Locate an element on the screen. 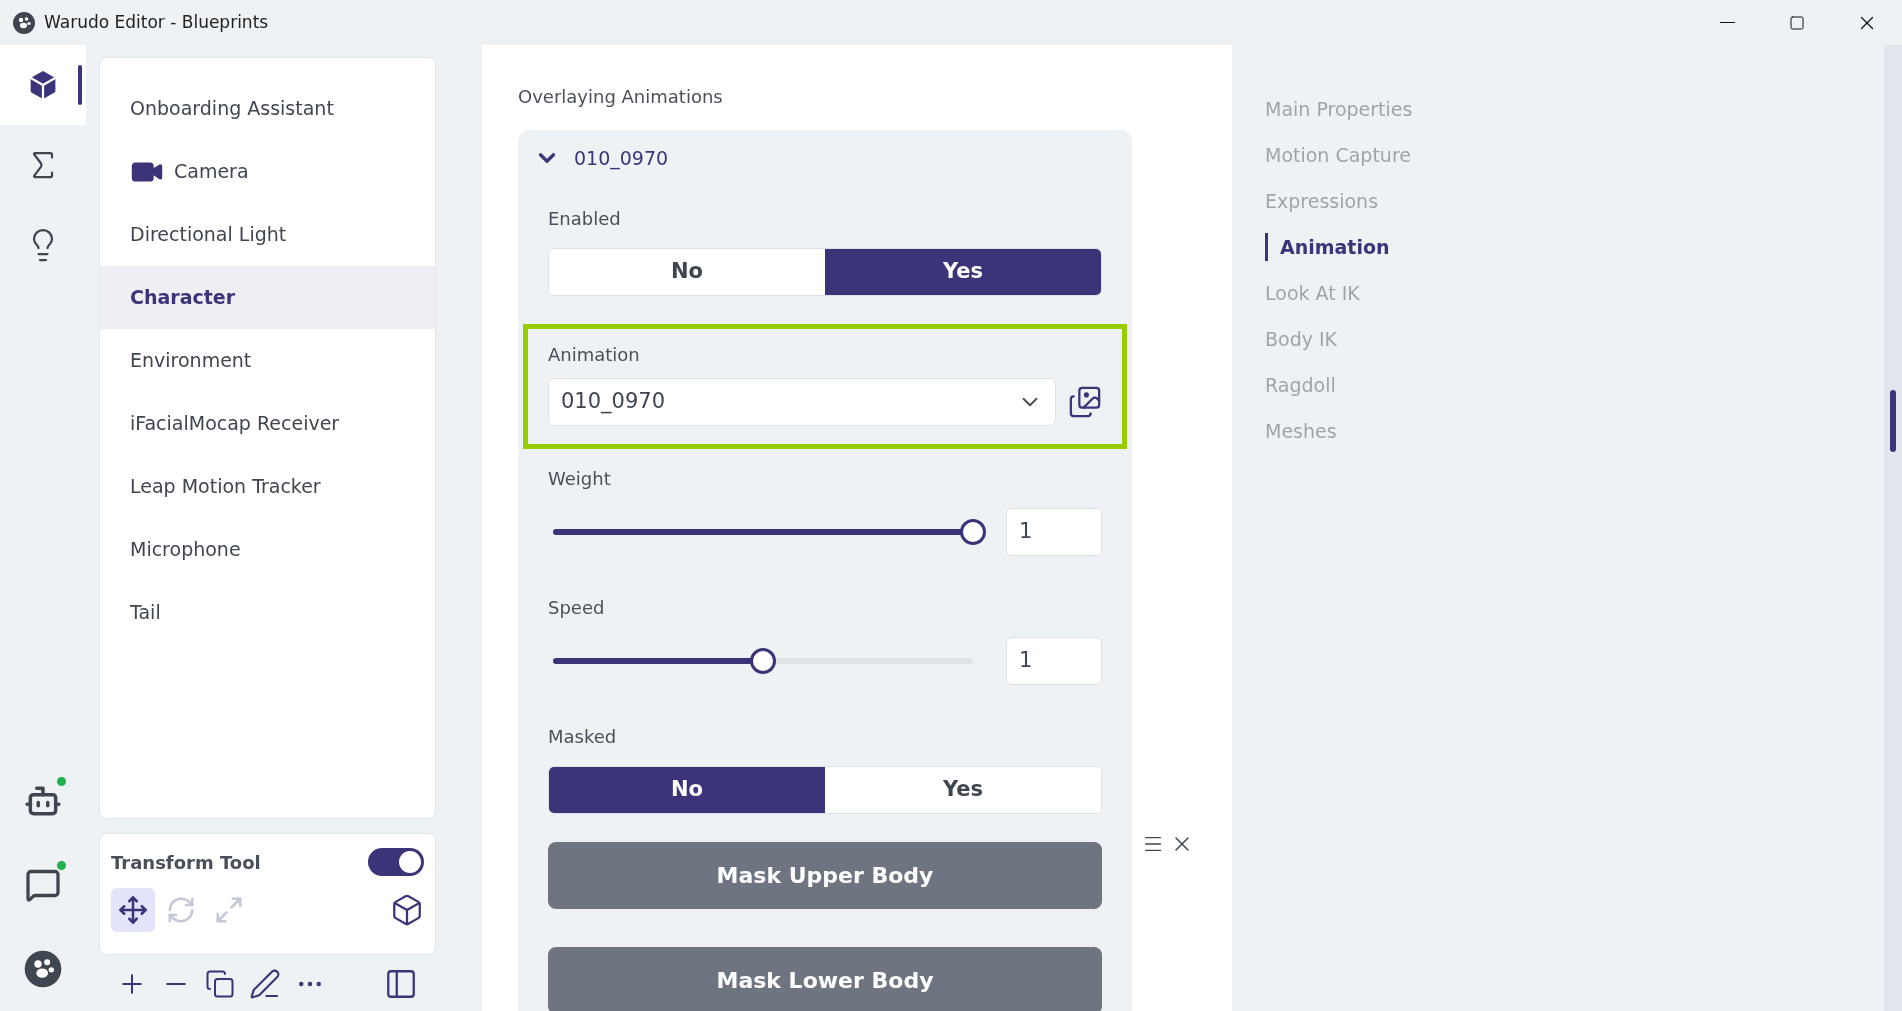  slider is located at coordinates (769, 532).